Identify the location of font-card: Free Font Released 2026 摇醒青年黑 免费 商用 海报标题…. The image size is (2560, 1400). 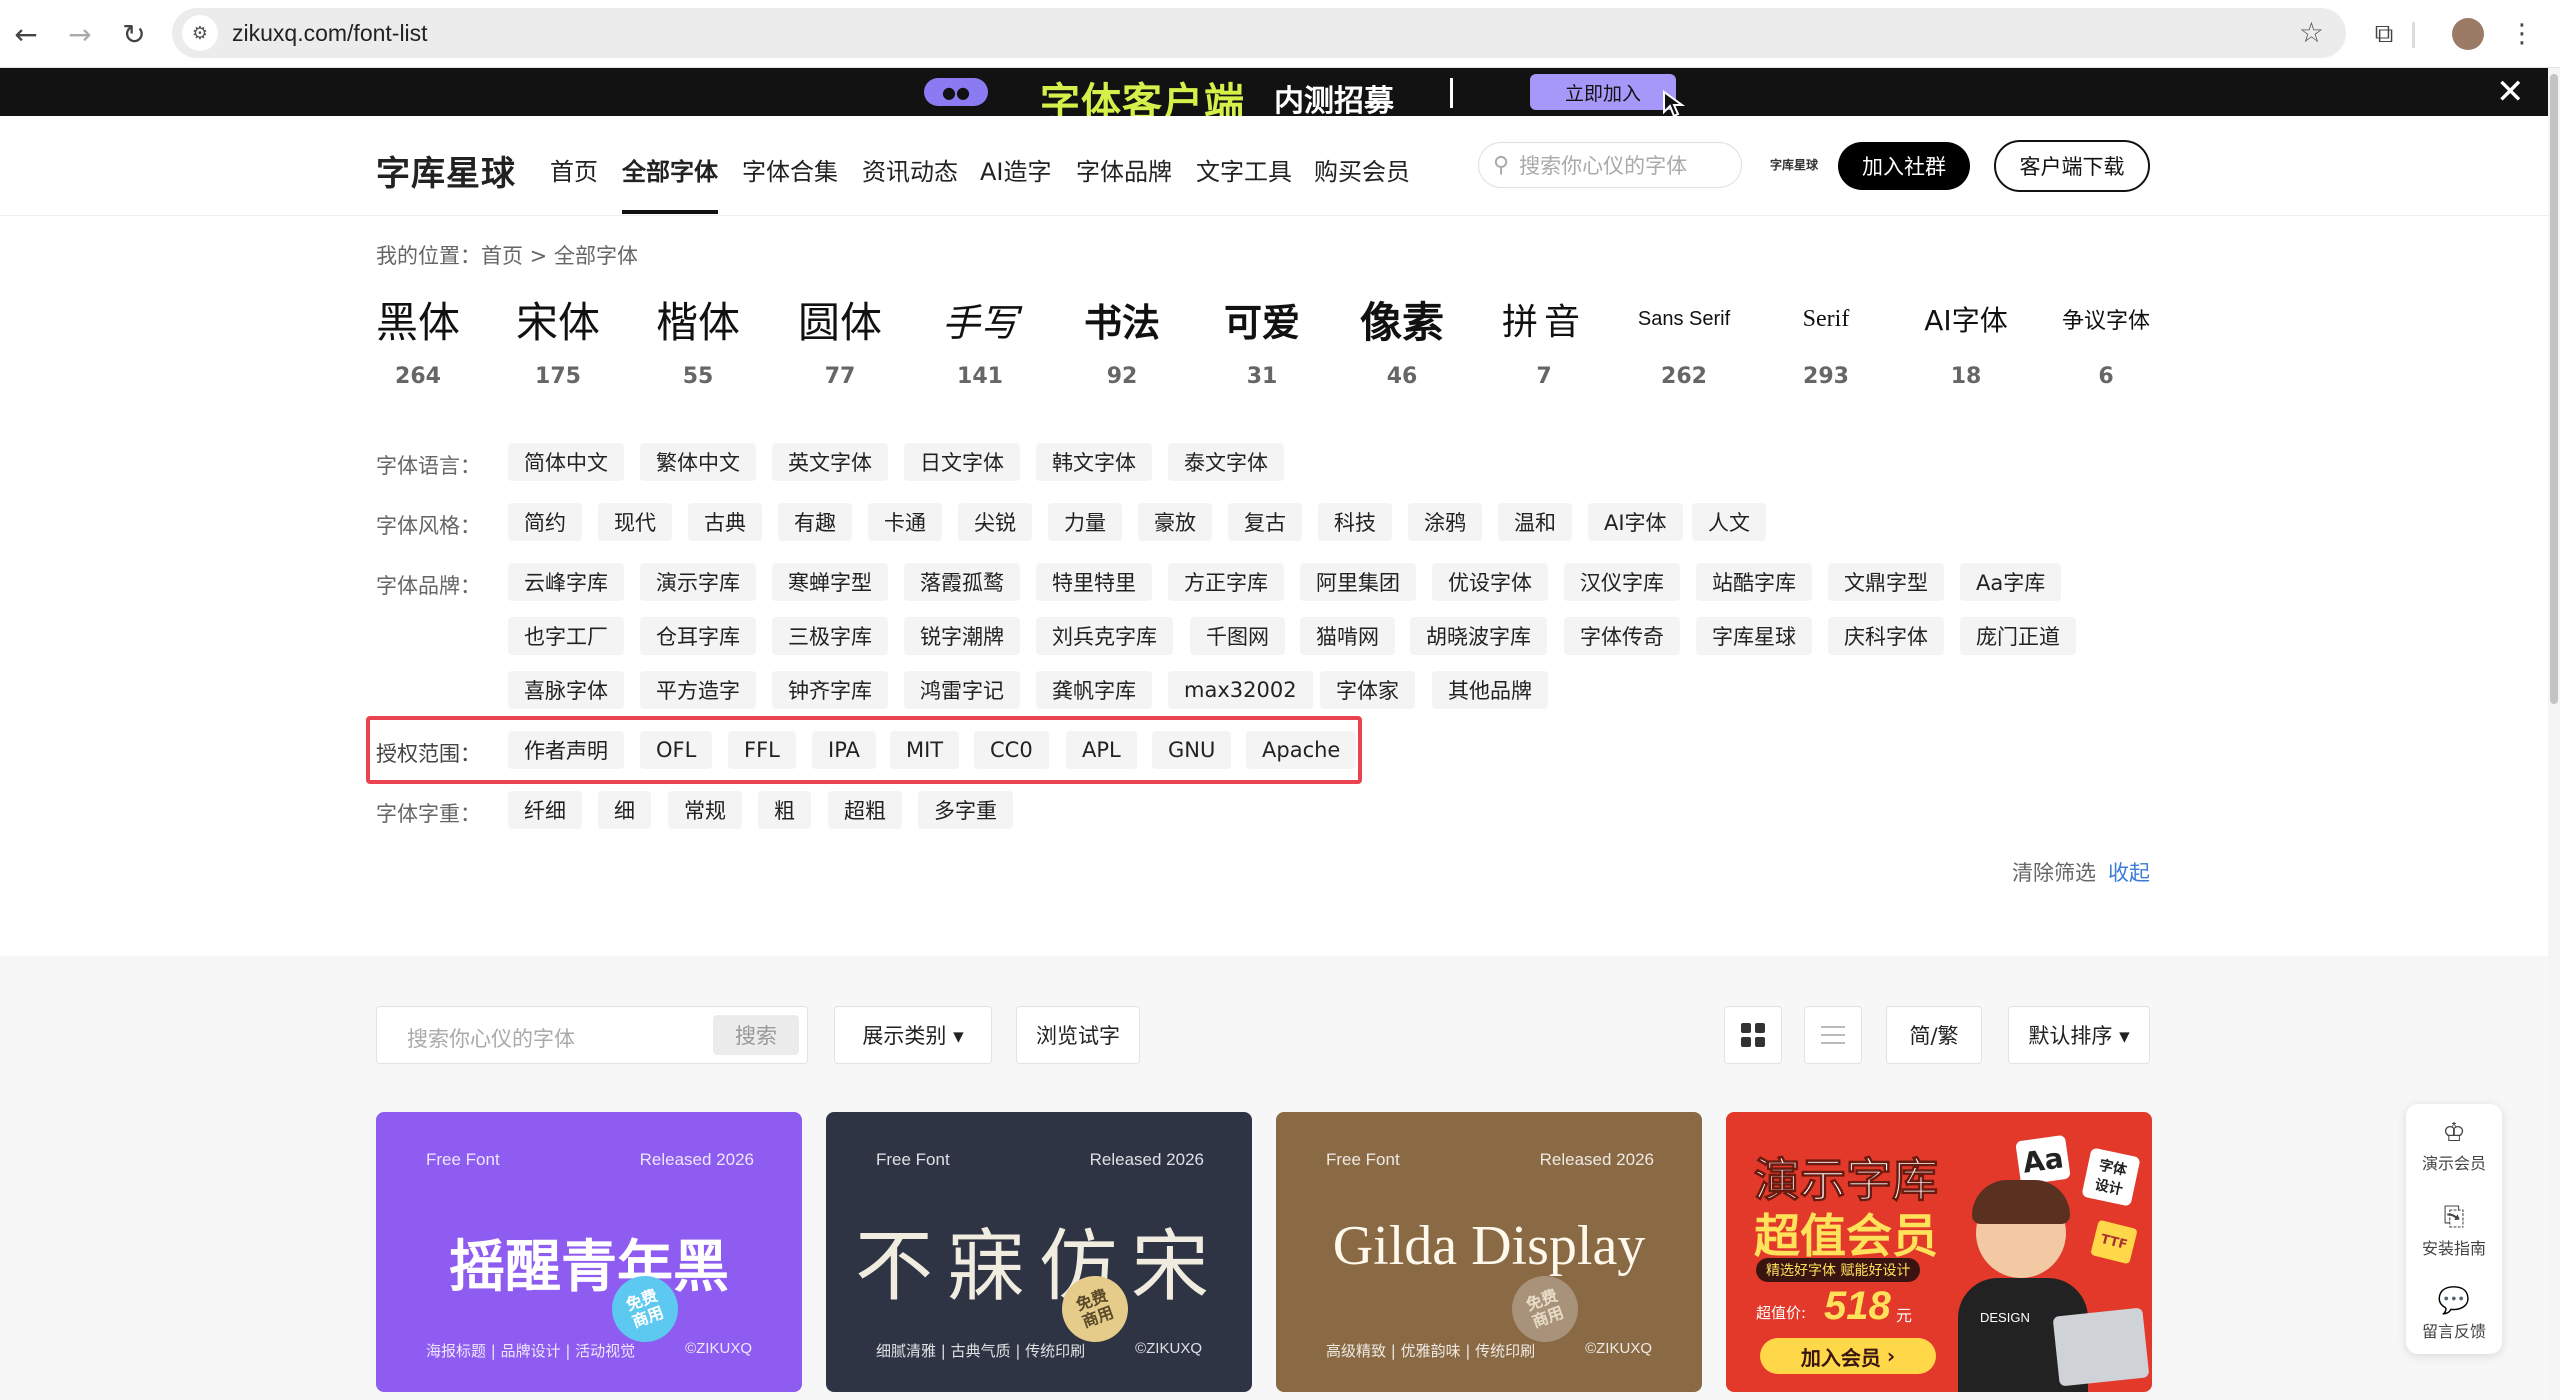
(589, 1252).